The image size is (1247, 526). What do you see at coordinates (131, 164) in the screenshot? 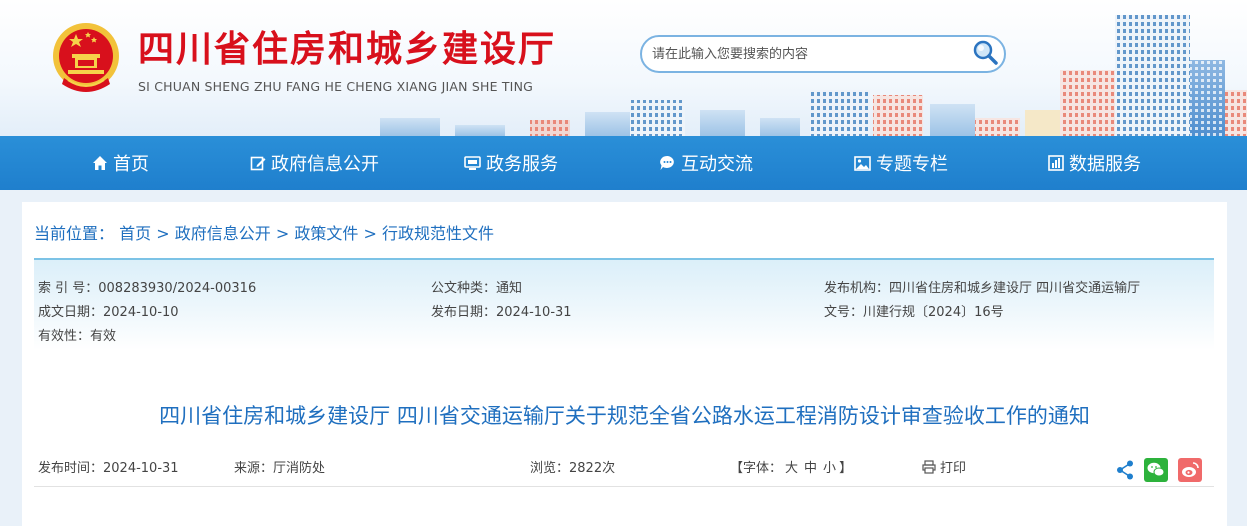
I see `nav-label: 首页` at bounding box center [131, 164].